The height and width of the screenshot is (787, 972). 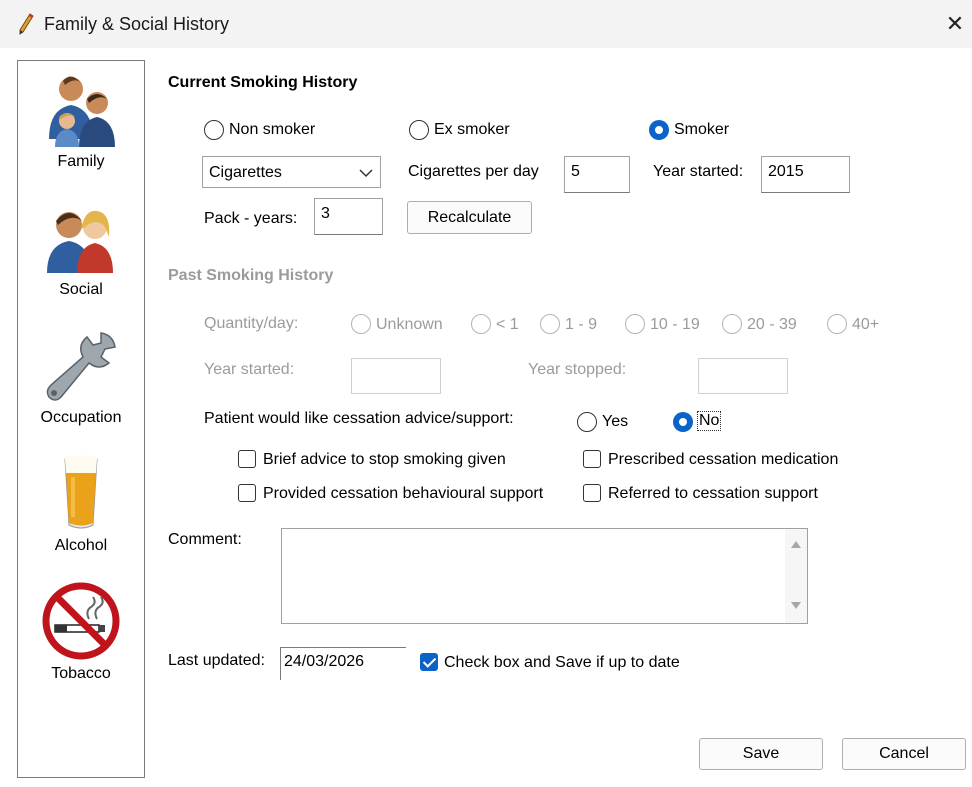 I want to click on cancel-button: Cancel, so click(x=904, y=754).